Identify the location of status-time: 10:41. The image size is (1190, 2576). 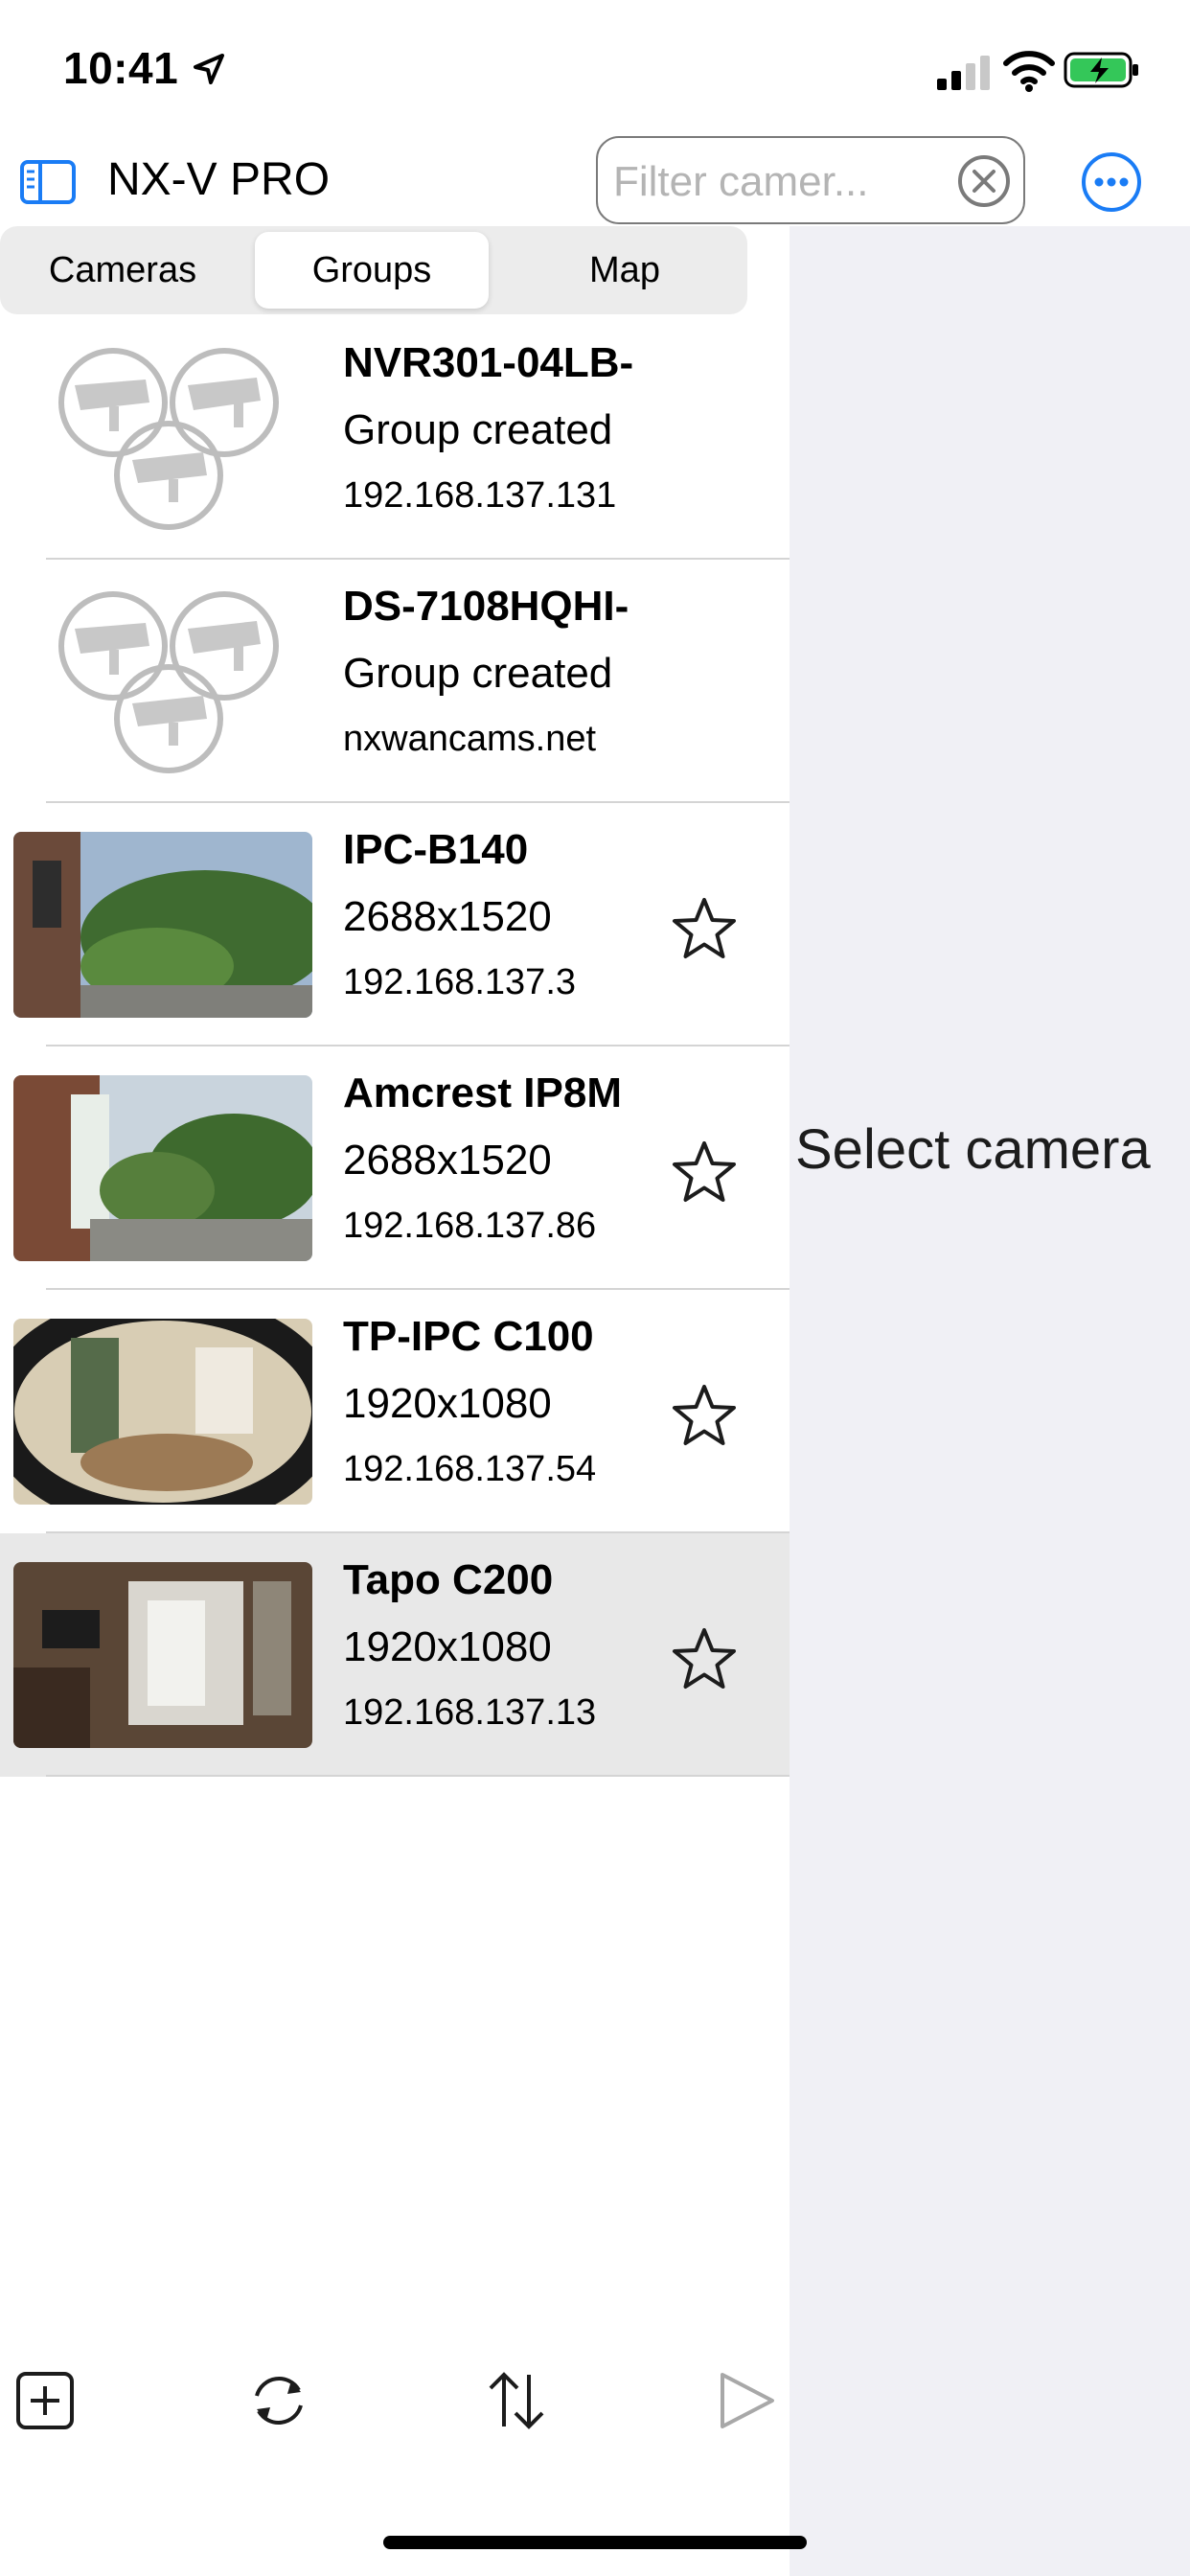
(121, 68).